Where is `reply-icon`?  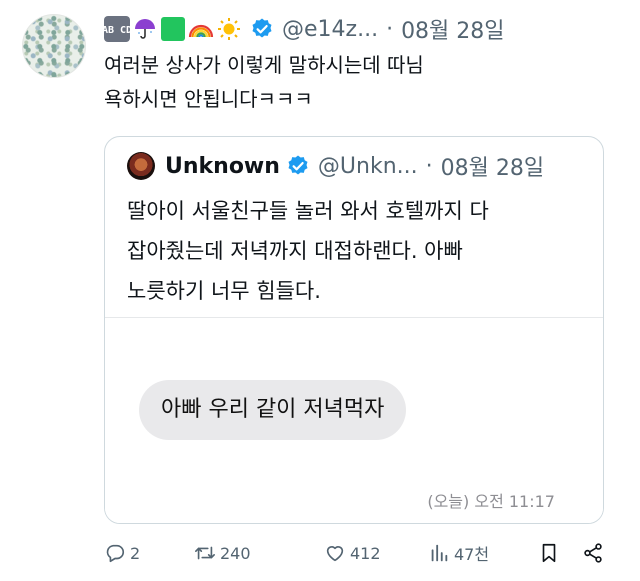
reply-icon is located at coordinates (115, 553).